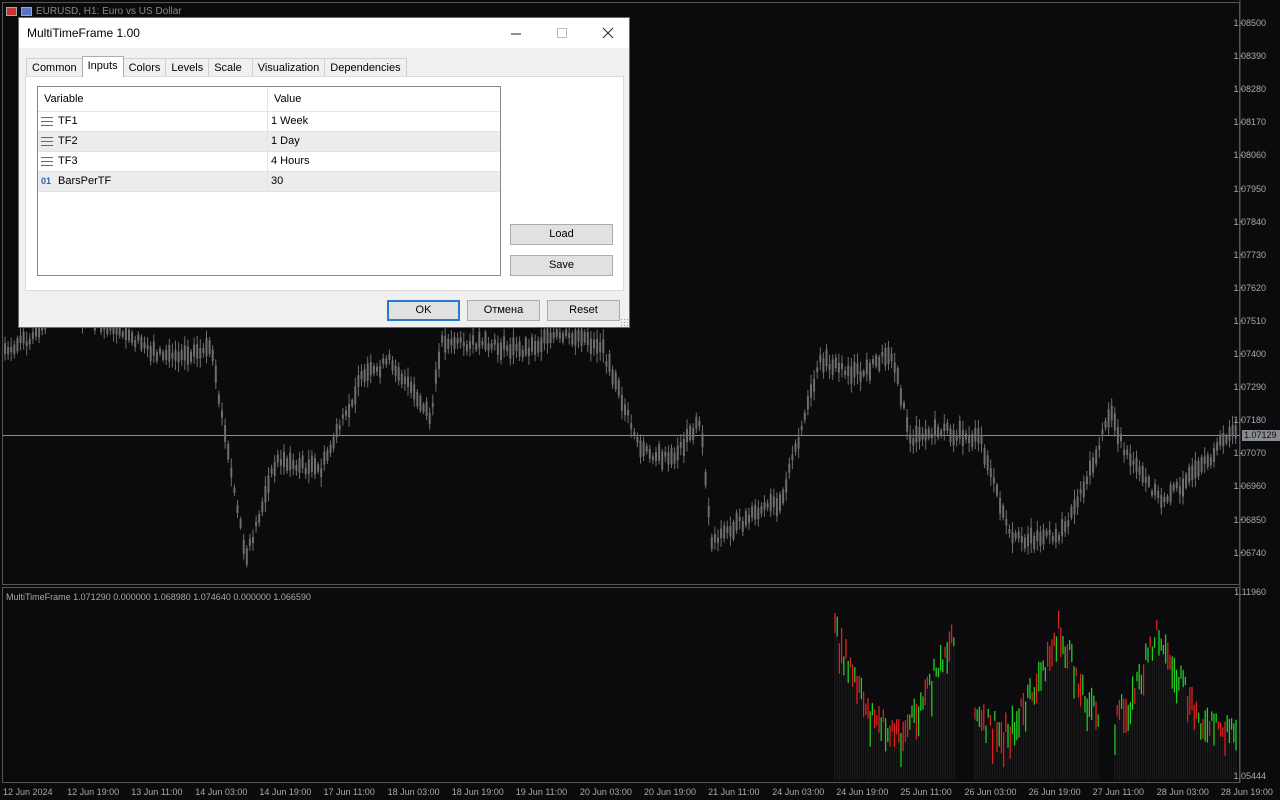 The width and height of the screenshot is (1280, 800). I want to click on time-tick-label: 28 Jun 19:00, so click(1246, 792).